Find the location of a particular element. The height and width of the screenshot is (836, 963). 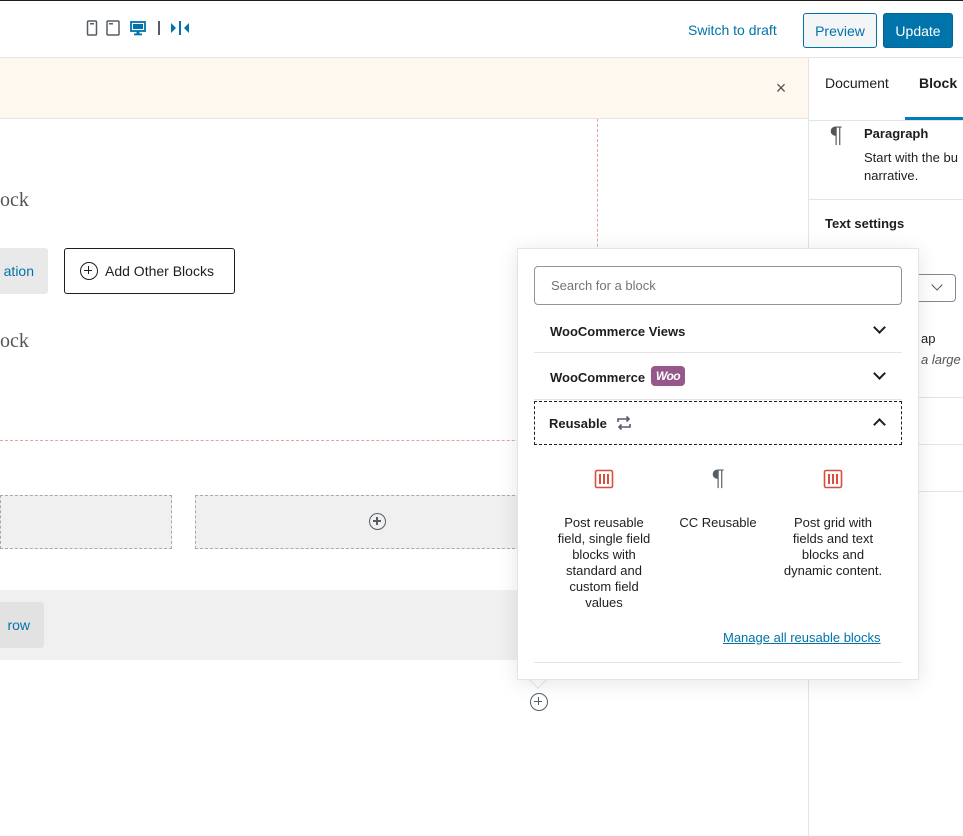

manage-reusable-blocks-link: Manage all reusable blocks is located at coordinates (802, 637).